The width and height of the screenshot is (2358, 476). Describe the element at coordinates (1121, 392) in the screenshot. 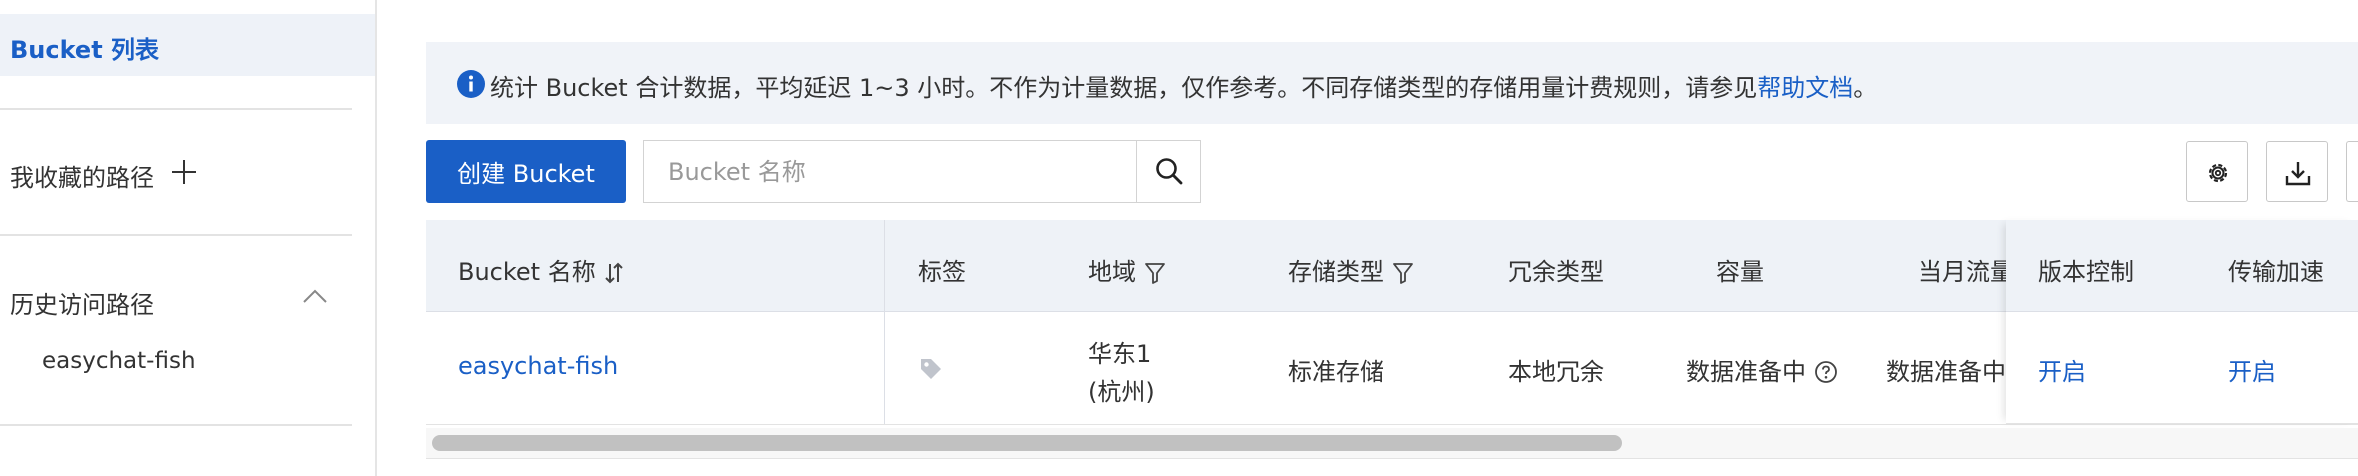

I see `region-line2: (杭州)` at that location.